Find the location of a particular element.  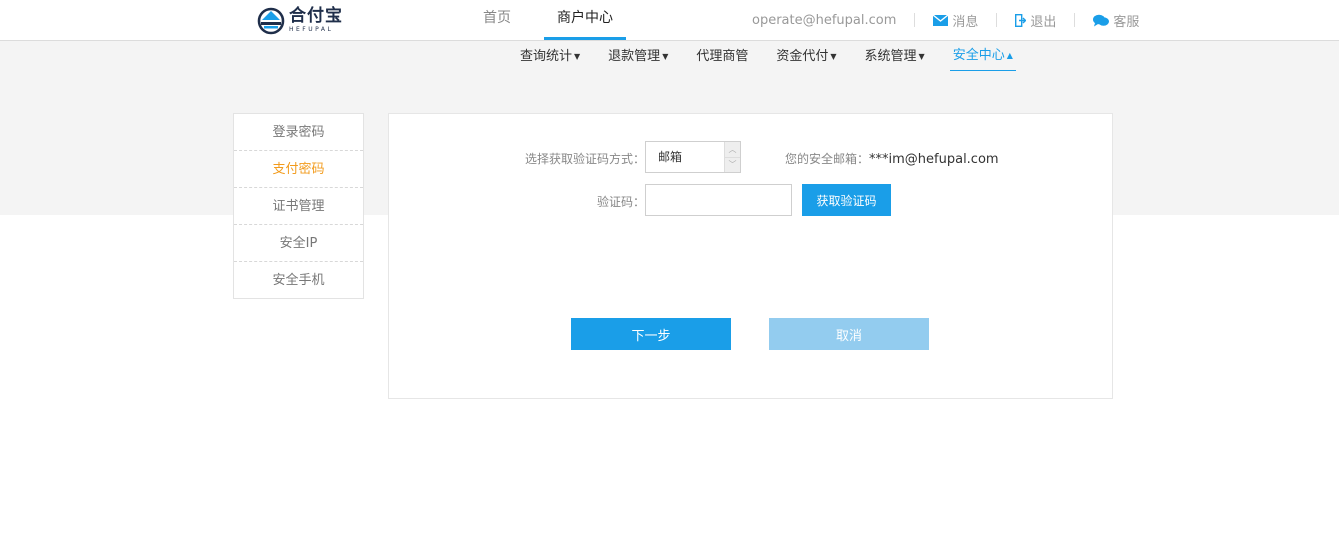

subnav-agent-mgmt-label: 代理商管 is located at coordinates (722, 56).